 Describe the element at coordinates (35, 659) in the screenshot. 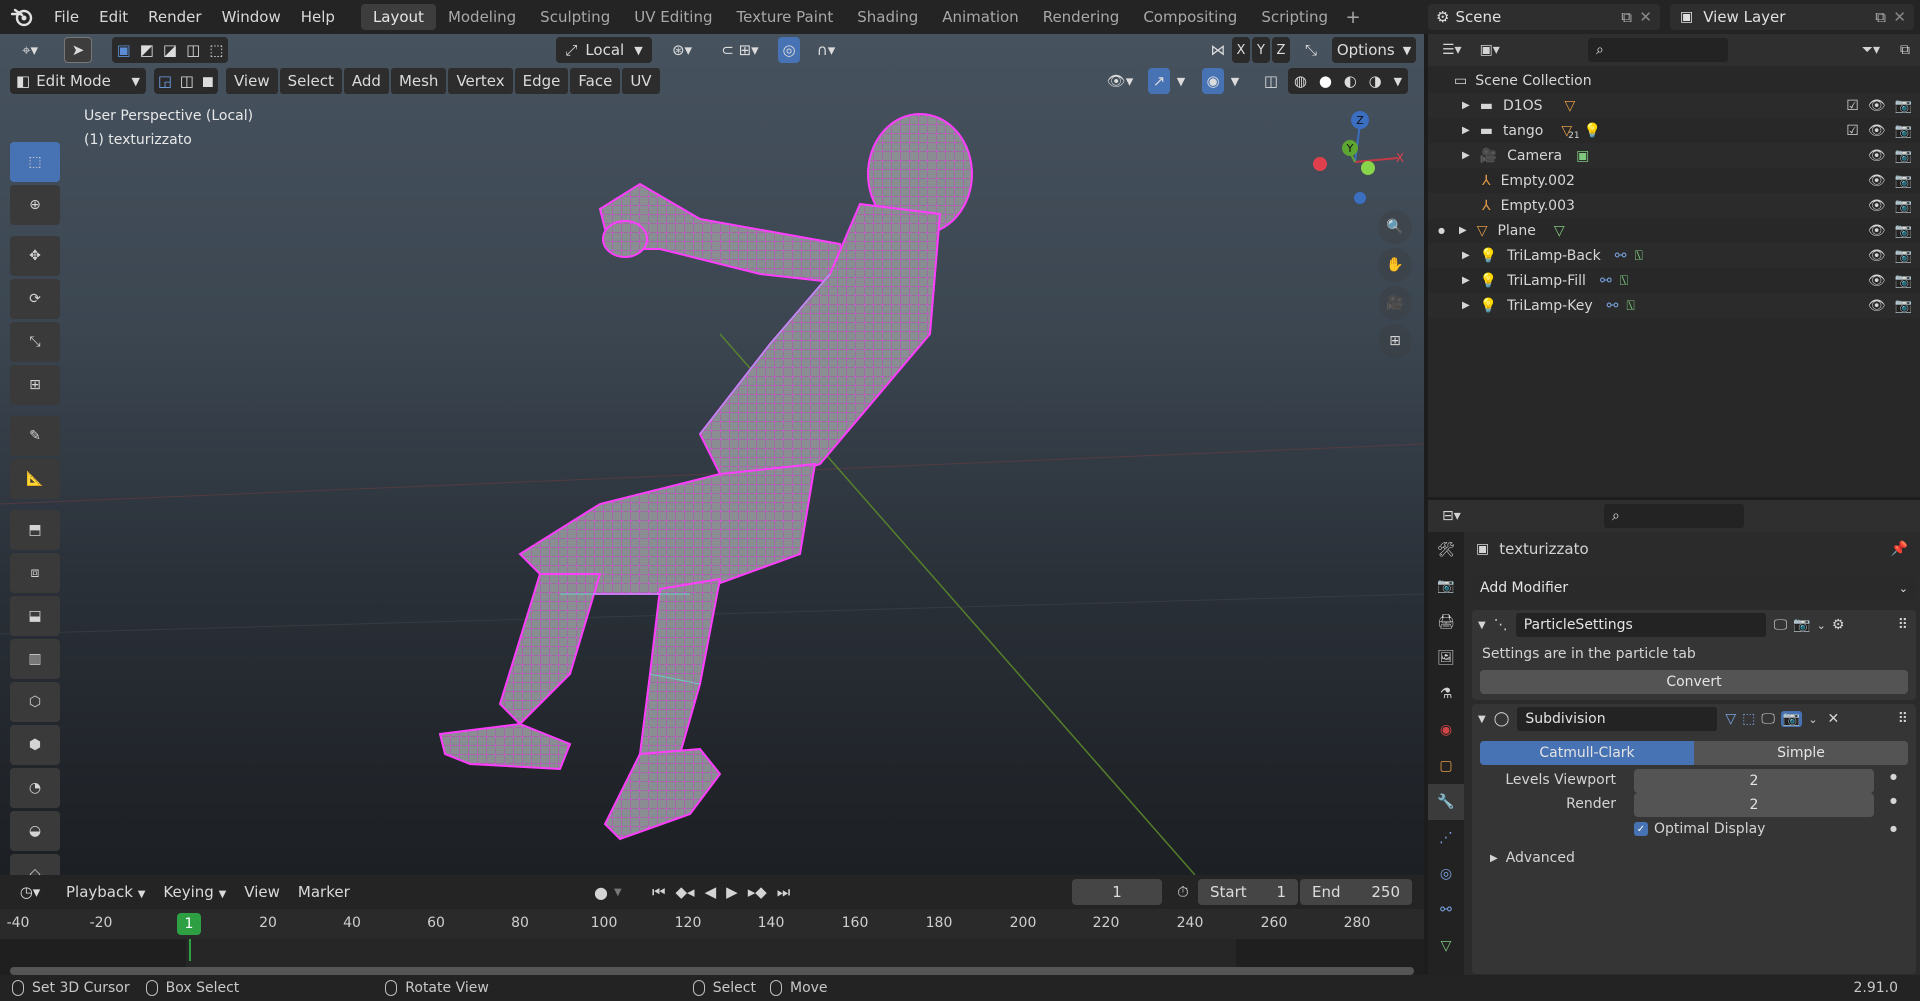

I see `loop-cut-tool: ▥` at that location.